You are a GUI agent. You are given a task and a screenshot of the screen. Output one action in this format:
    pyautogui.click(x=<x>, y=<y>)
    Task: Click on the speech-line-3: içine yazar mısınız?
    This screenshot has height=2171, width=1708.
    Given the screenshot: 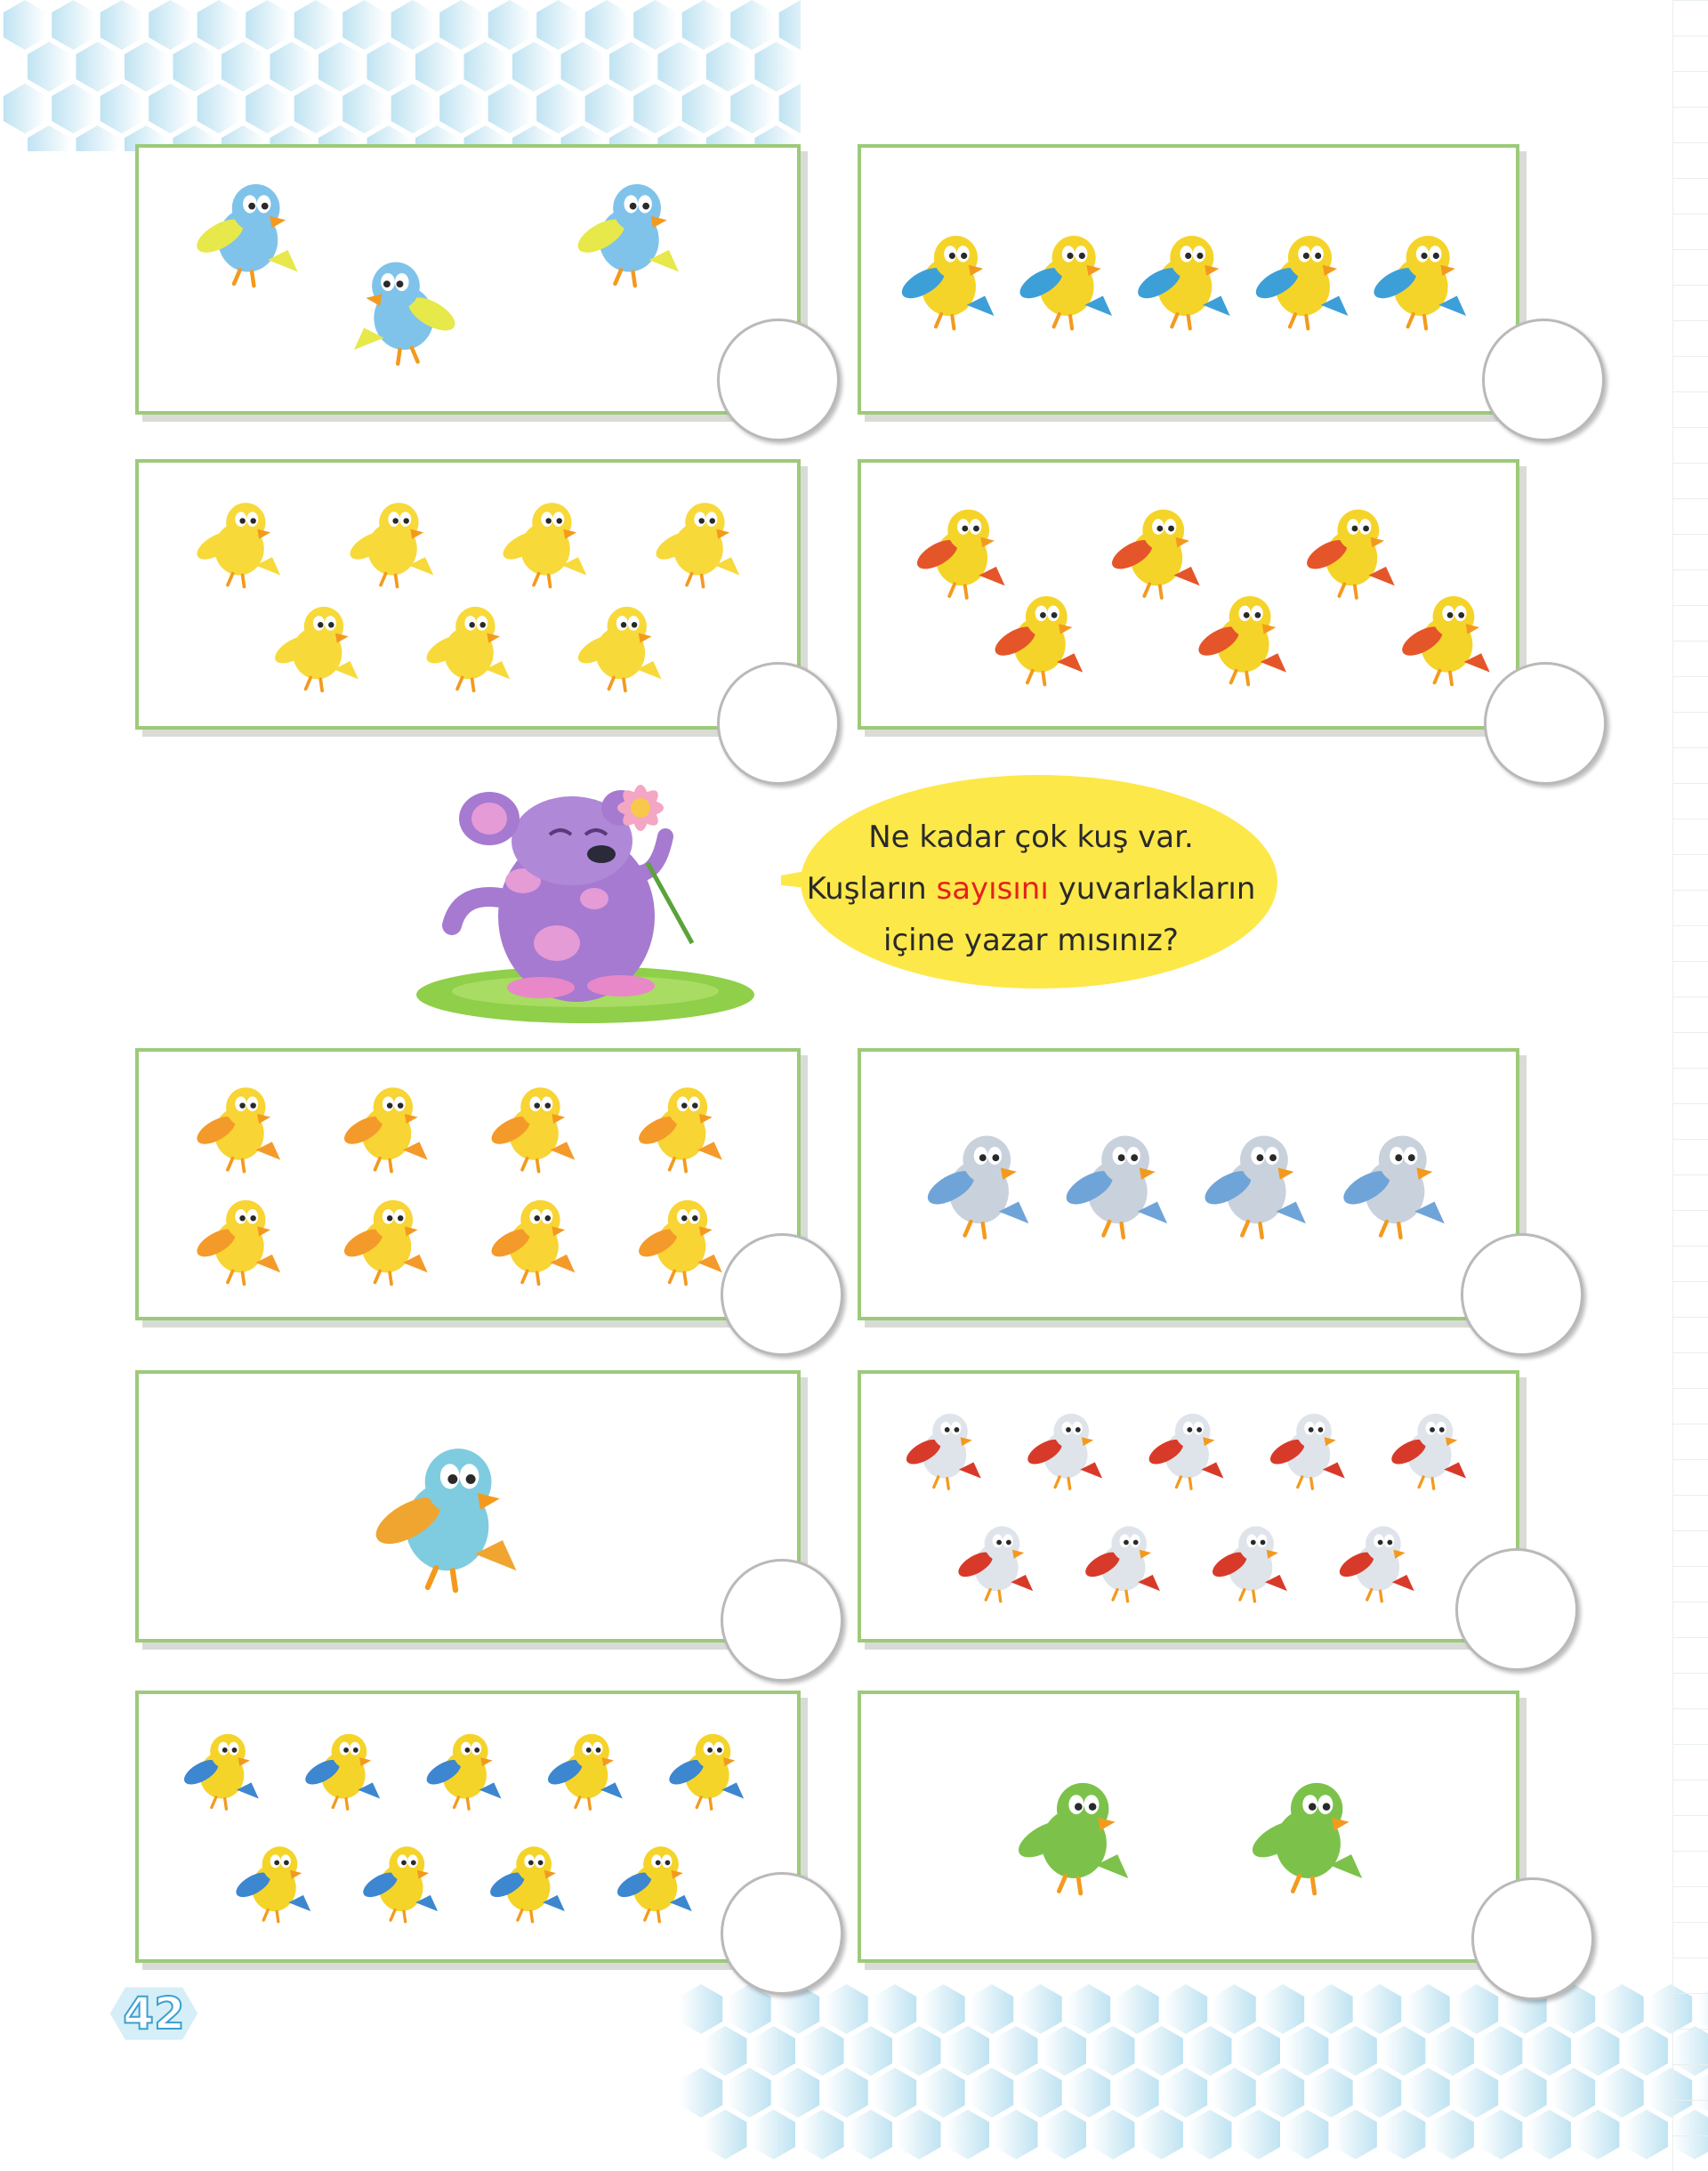 What is the action you would take?
    pyautogui.click(x=1031, y=941)
    